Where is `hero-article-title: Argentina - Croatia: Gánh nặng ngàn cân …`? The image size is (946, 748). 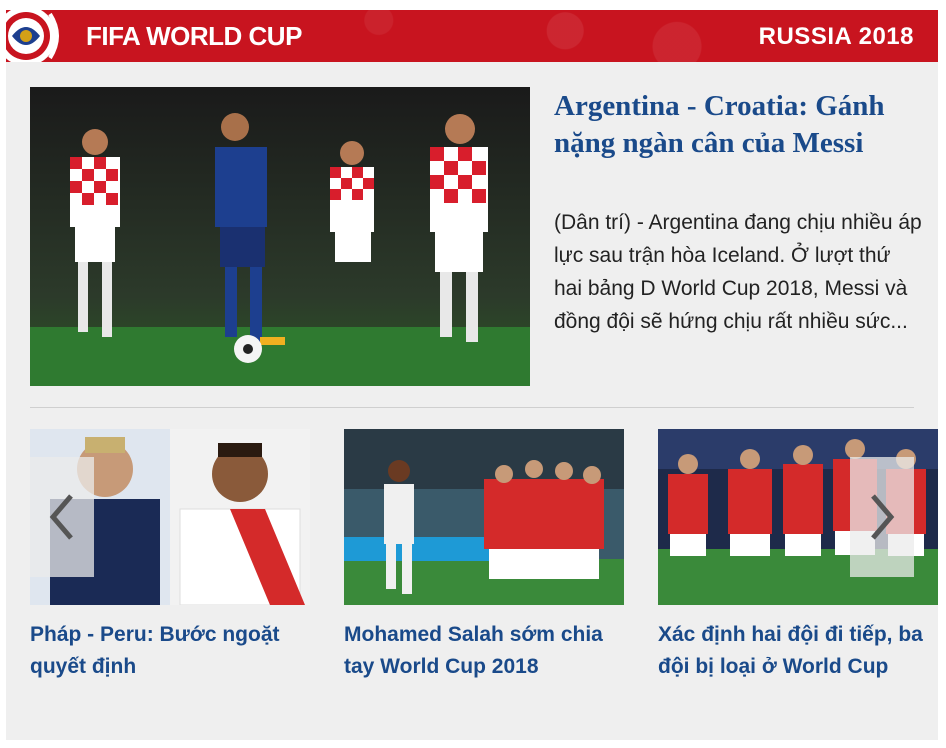 hero-article-title: Argentina - Croatia: Gánh nặng ngàn cân … is located at coordinates (734, 125).